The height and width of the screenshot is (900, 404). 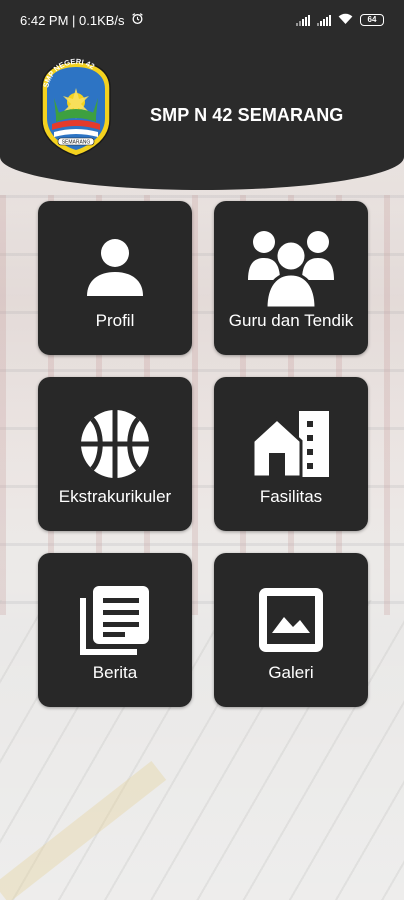 What do you see at coordinates (115, 444) in the screenshot?
I see `basketball-icon` at bounding box center [115, 444].